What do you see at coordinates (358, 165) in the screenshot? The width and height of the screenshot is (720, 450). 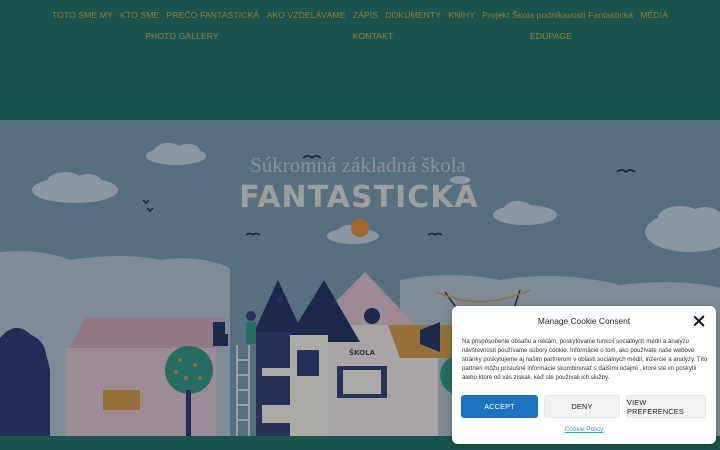 I see `hero-title-line1: Súkromná základná škola` at bounding box center [358, 165].